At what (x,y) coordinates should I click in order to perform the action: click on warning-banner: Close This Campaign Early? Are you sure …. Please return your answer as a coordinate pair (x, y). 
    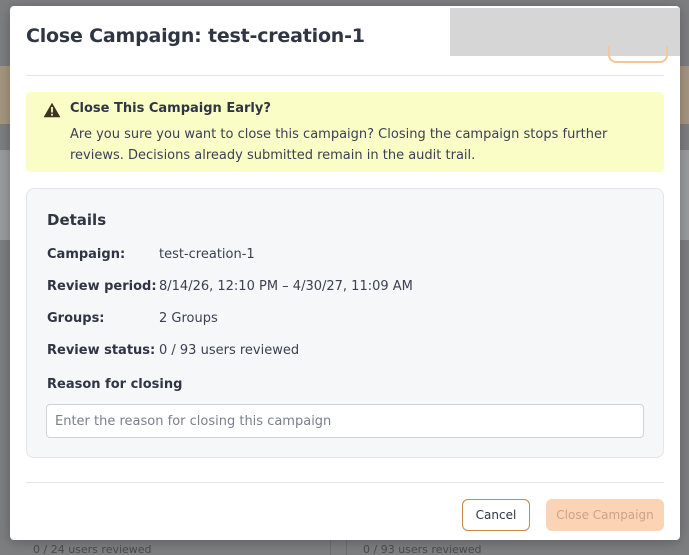
    Looking at the image, I should click on (345, 132).